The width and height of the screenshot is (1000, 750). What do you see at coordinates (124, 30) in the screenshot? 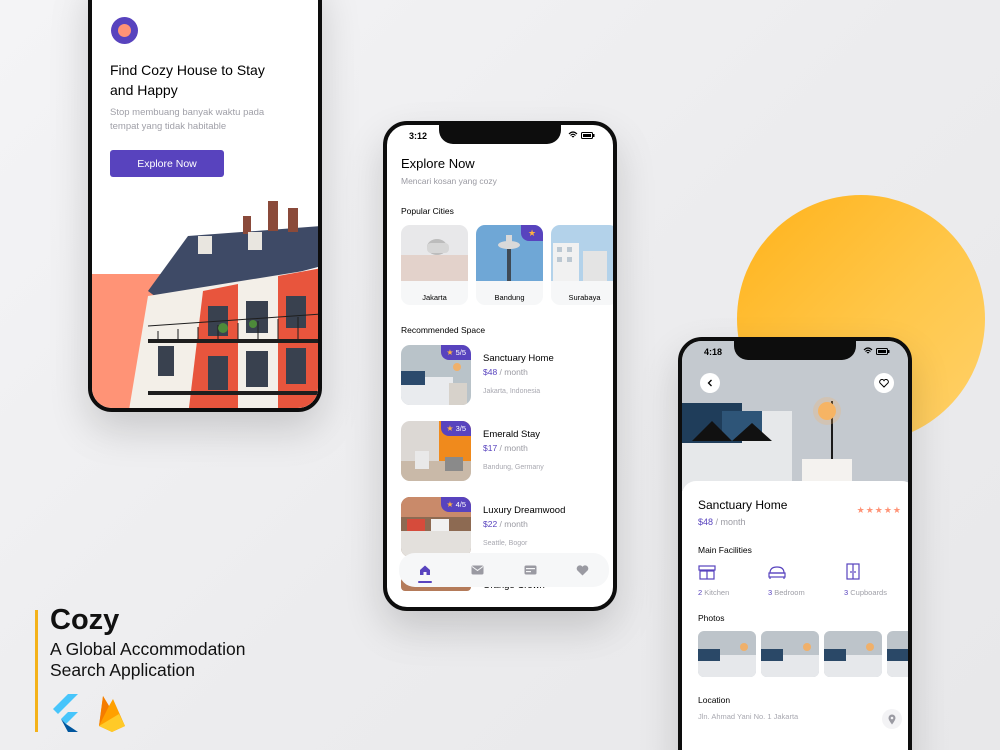
I see `app-logo-icon` at bounding box center [124, 30].